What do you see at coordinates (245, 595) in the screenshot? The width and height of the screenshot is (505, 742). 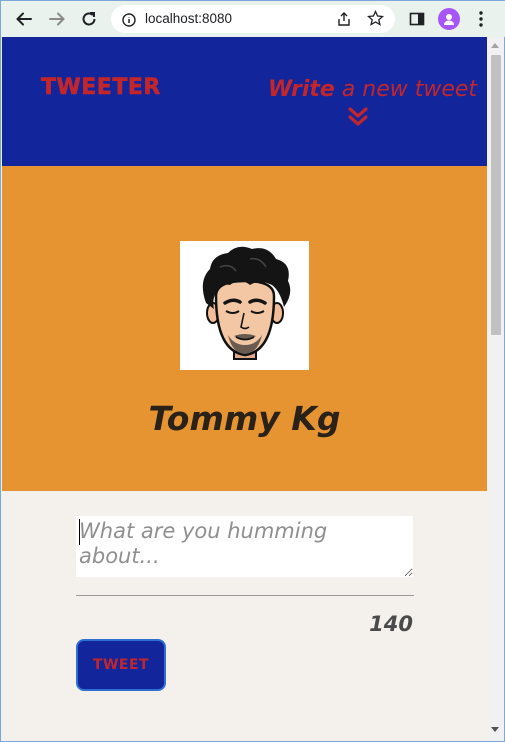 I see `compose-divider` at bounding box center [245, 595].